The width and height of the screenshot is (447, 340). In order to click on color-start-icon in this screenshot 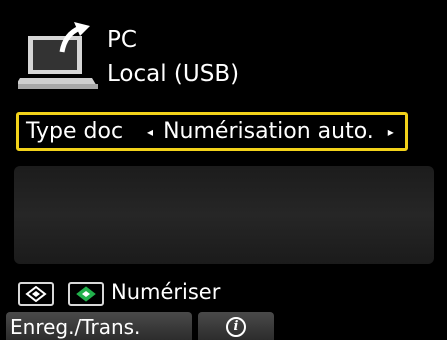, I will do `click(86, 294)`.